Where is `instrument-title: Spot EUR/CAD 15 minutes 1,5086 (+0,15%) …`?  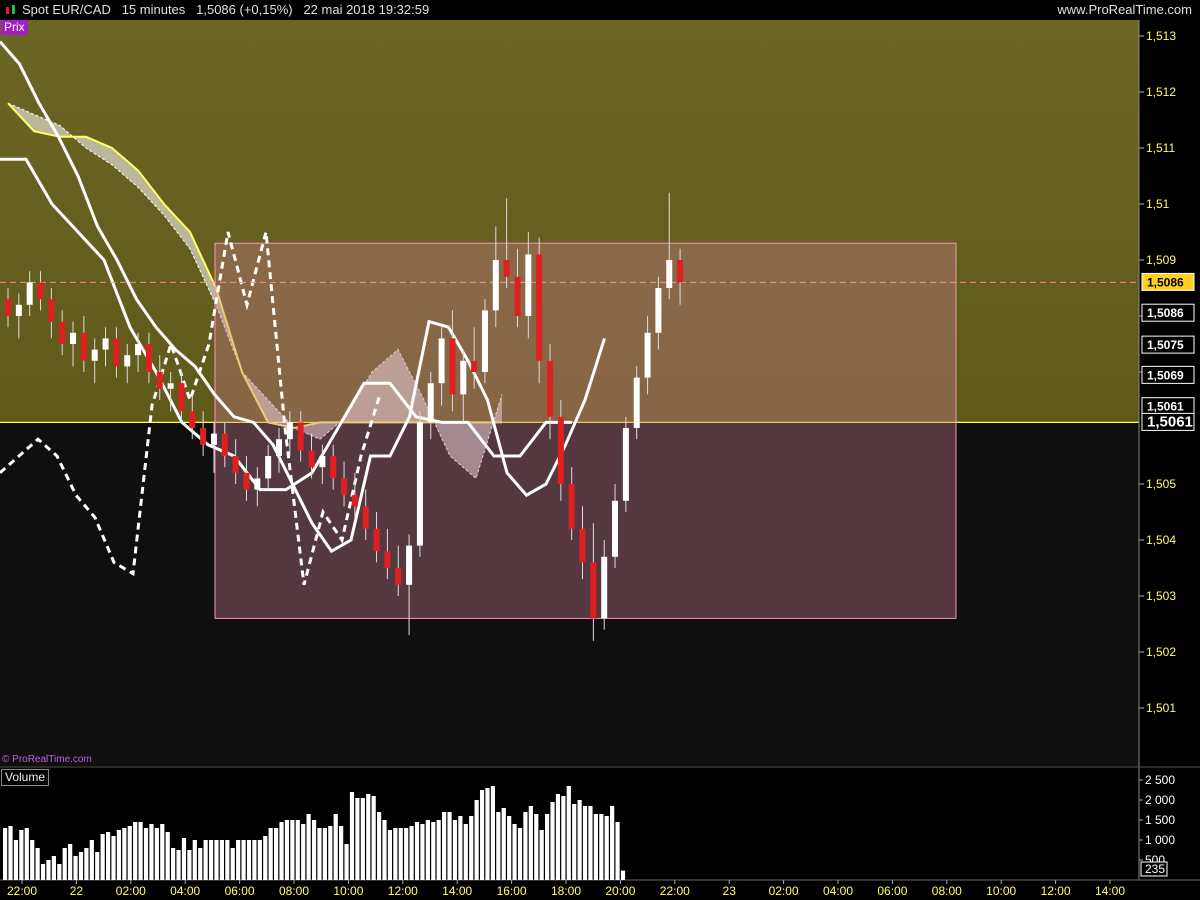
instrument-title: Spot EUR/CAD 15 minutes 1,5086 (+0,15%) … is located at coordinates (226, 9).